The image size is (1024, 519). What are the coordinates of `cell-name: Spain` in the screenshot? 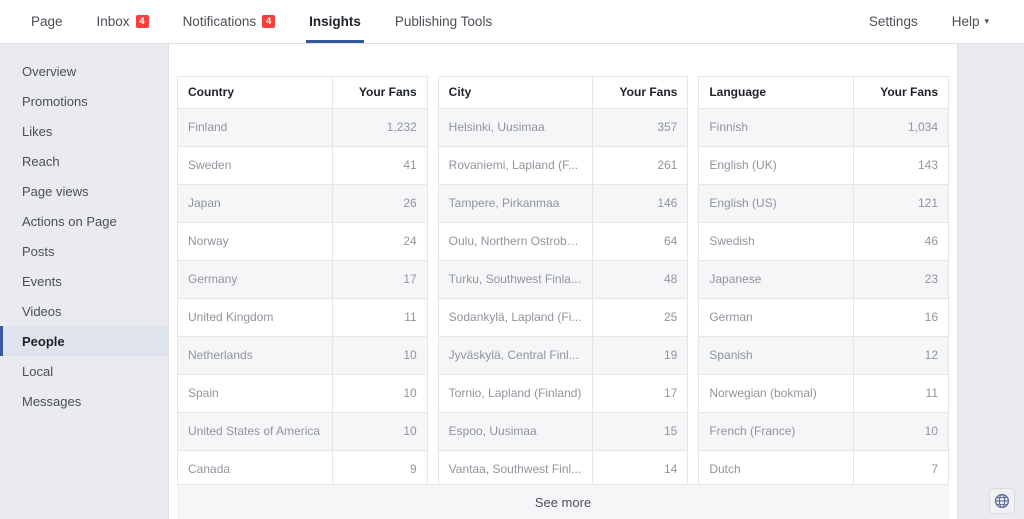 It's located at (255, 393).